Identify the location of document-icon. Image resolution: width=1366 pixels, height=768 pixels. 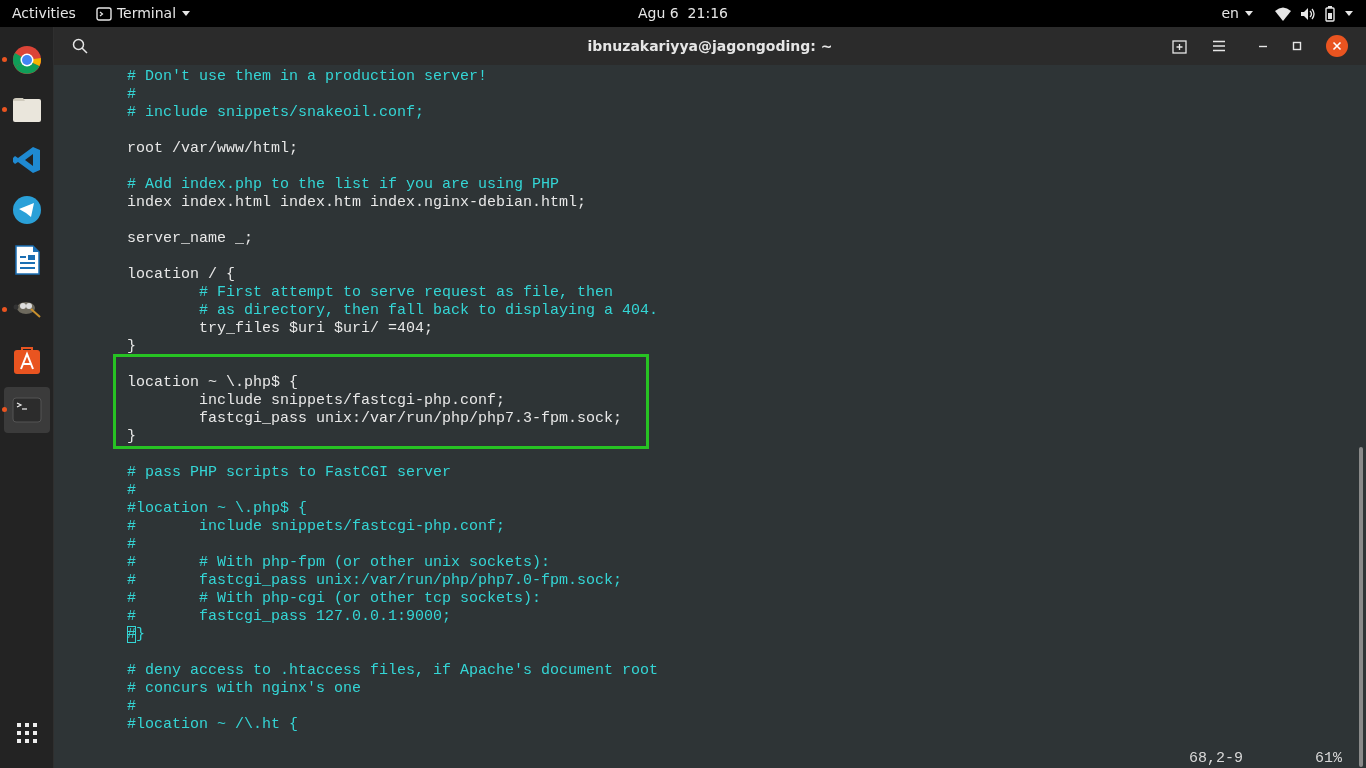
(27, 260).